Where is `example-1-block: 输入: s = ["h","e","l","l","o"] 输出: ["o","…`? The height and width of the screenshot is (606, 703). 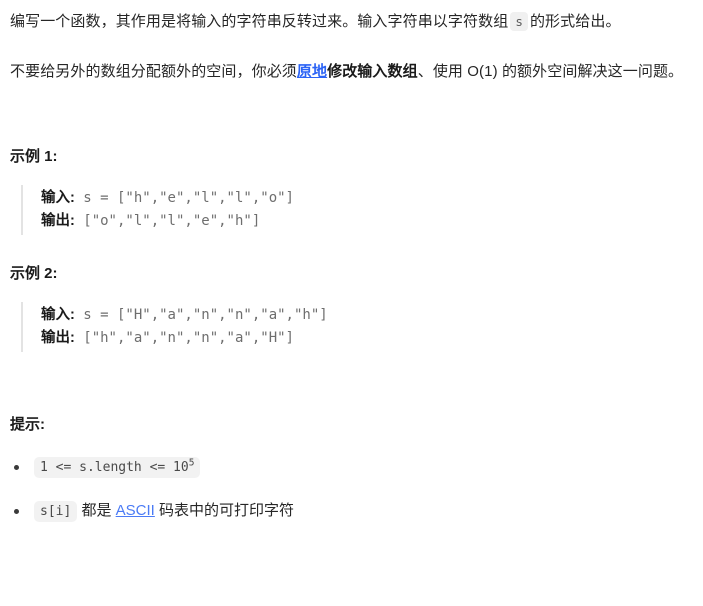
example-1-block: 输入: s = ["h","e","l","l","o"] 输出: ["o","… is located at coordinates (357, 210).